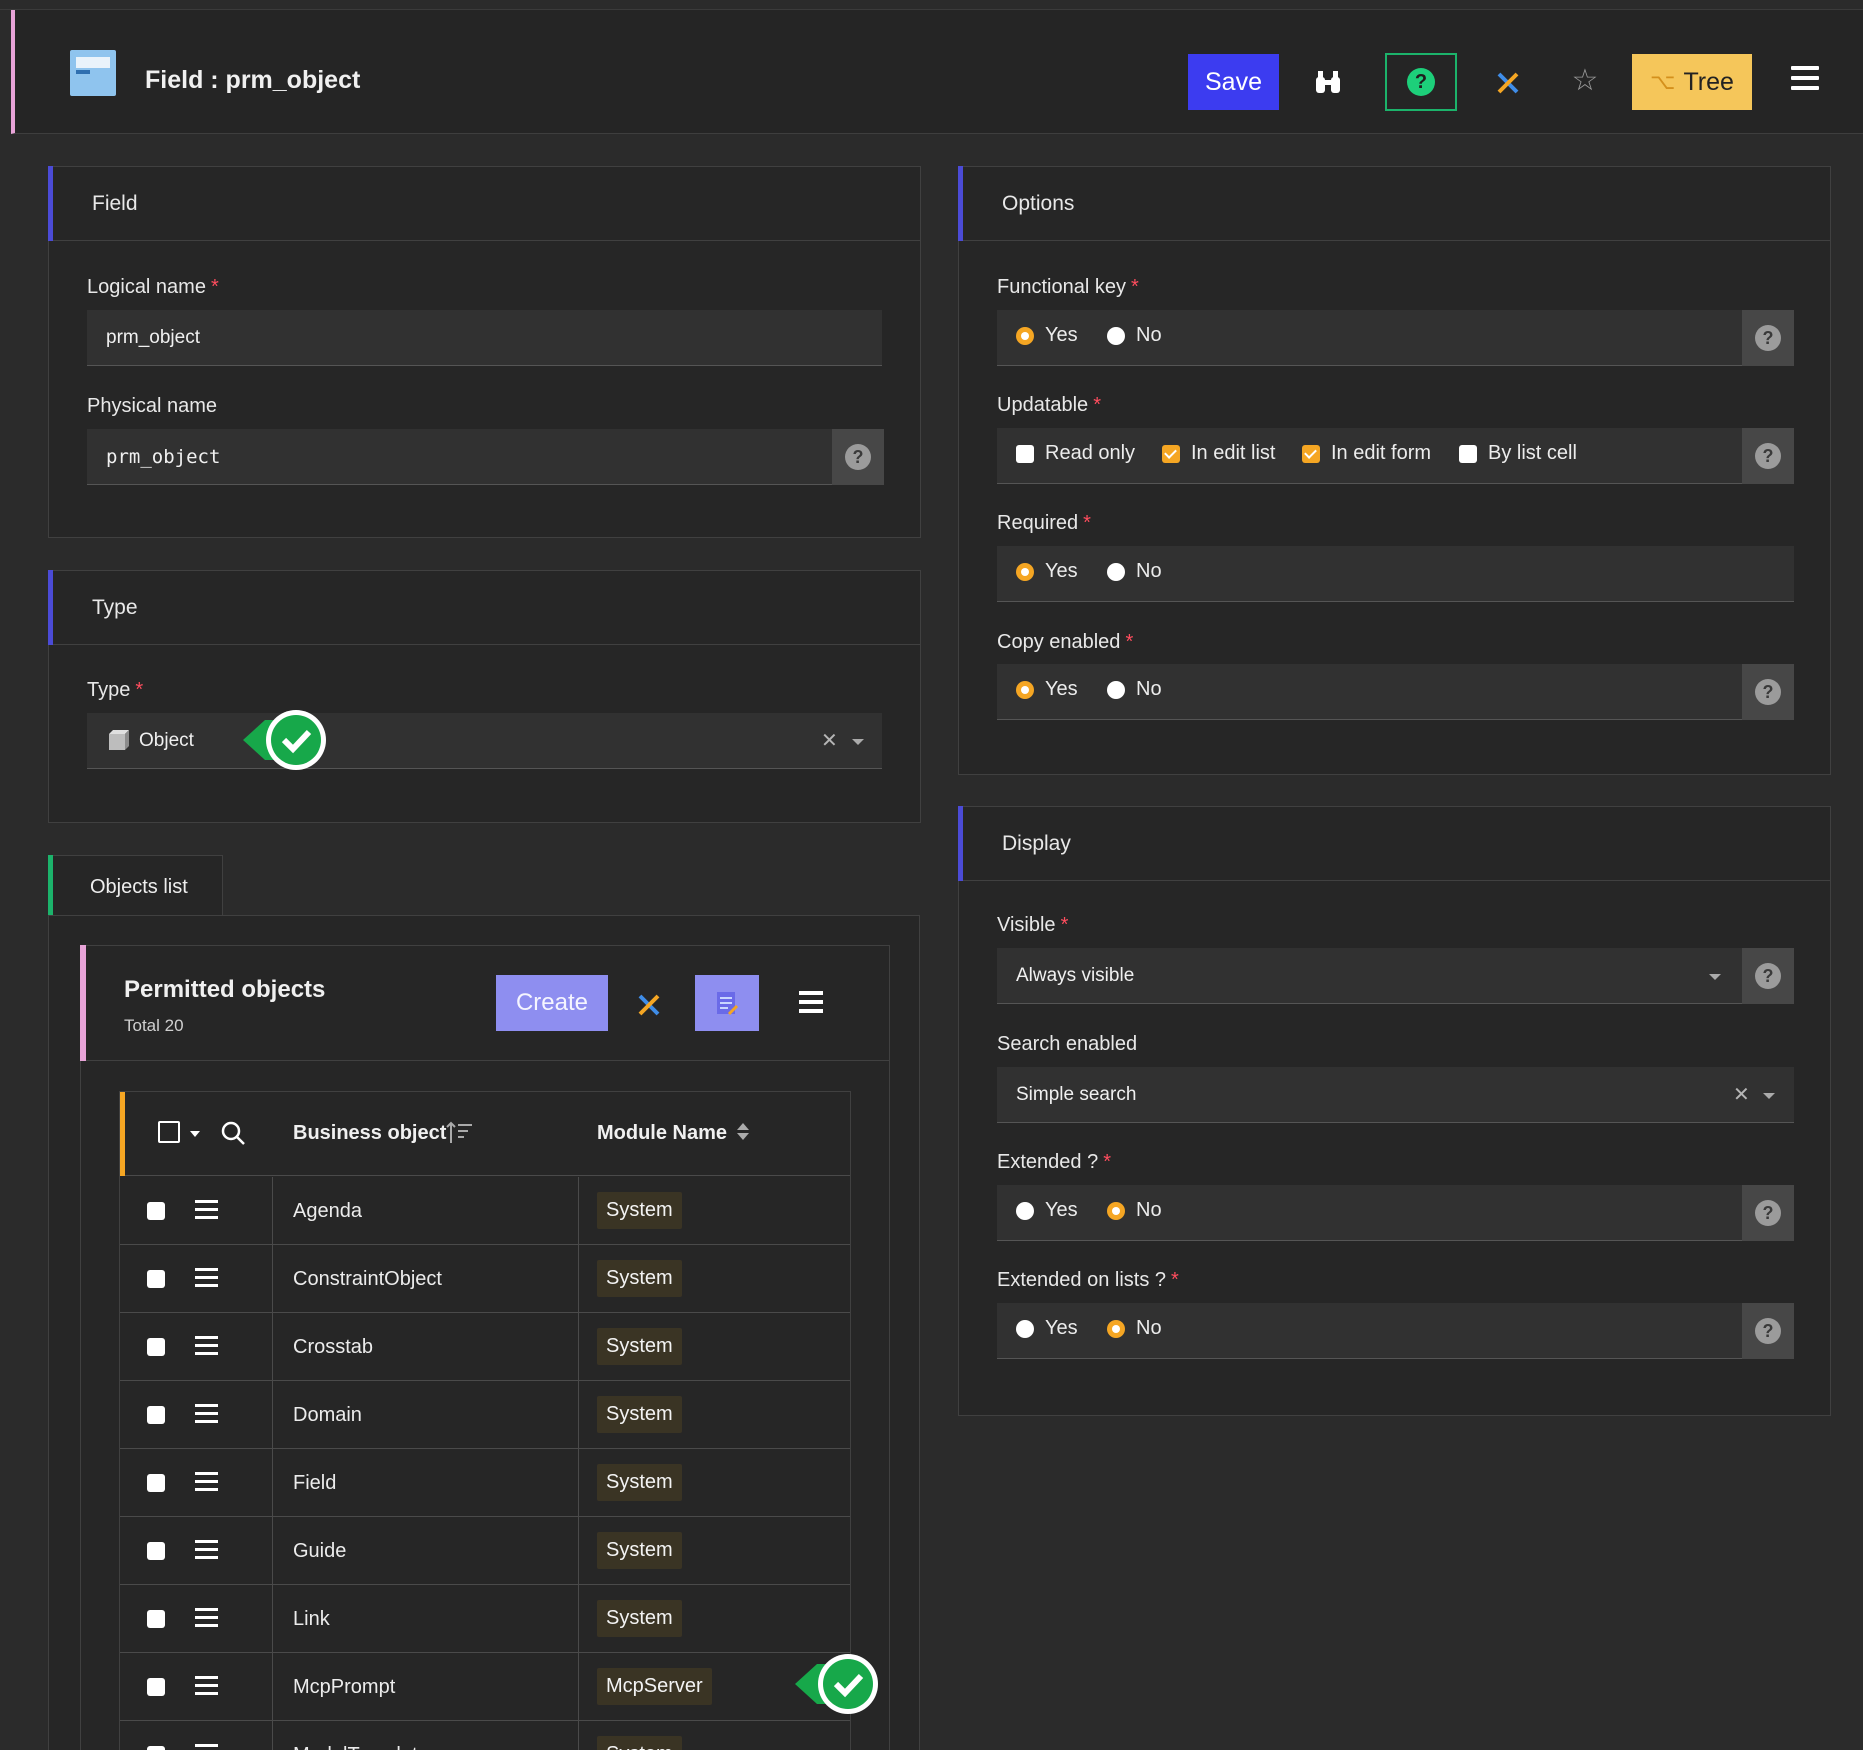  Describe the element at coordinates (552, 1003) in the screenshot. I see `create-button: Create` at that location.